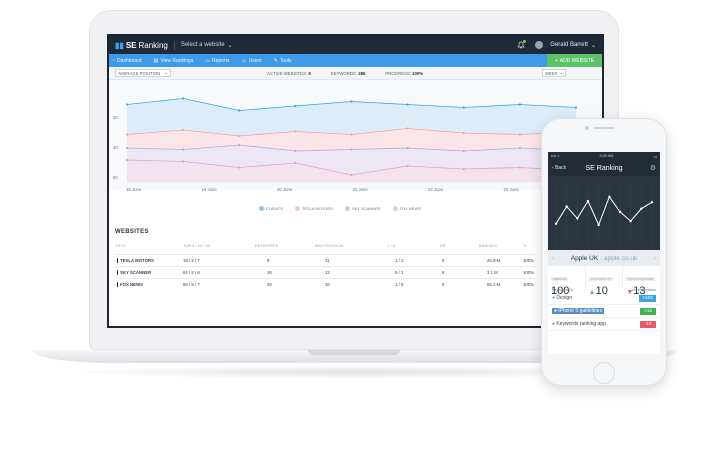 The height and width of the screenshot is (452, 707). What do you see at coordinates (274, 208) in the screenshot?
I see `legend-label: CLIENTS` at bounding box center [274, 208].